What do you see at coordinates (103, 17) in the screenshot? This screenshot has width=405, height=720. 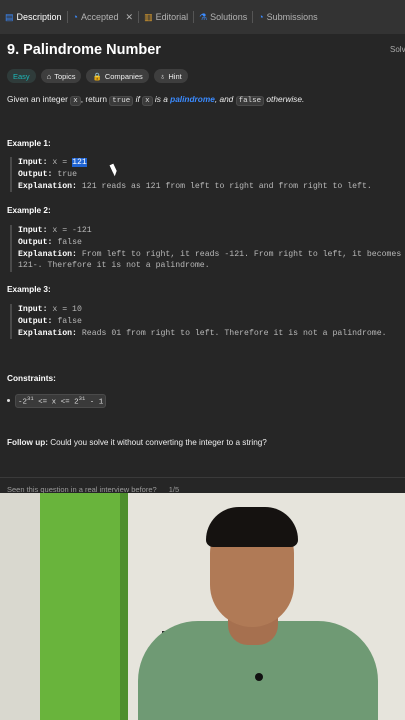 I see `tab-accepted: ◔ Accepted ✕` at bounding box center [103, 17].